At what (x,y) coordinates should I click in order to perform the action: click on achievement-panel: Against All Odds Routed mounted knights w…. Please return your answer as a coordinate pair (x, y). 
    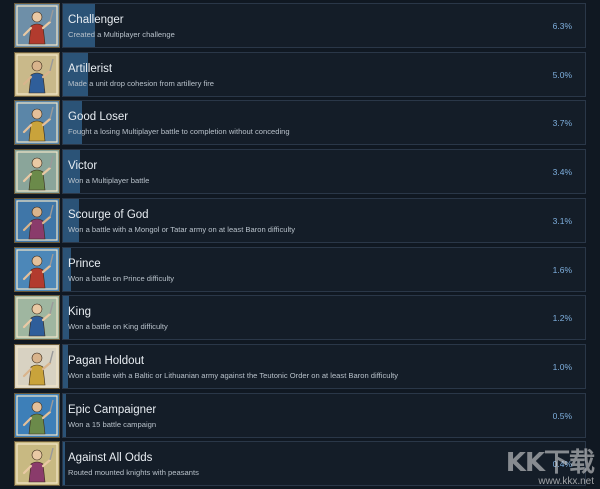
    Looking at the image, I should click on (324, 464).